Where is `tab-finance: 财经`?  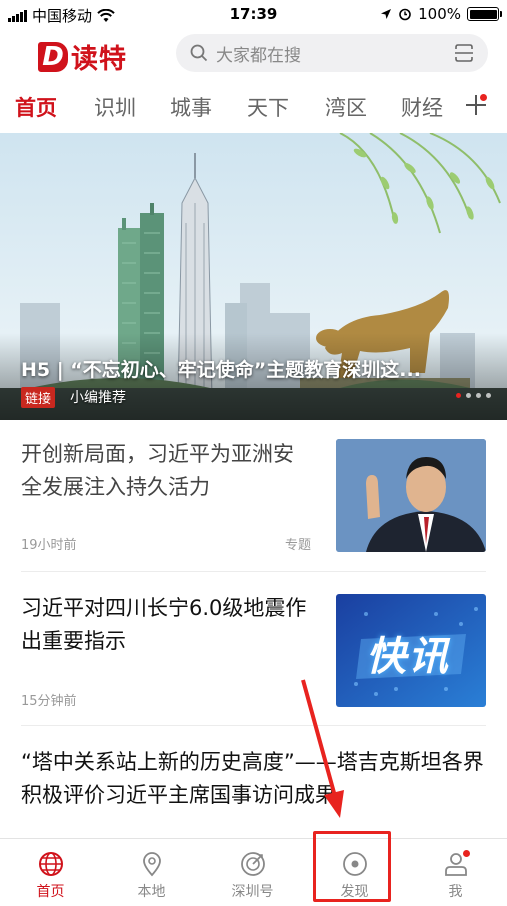 tab-finance: 财经 is located at coordinates (422, 107).